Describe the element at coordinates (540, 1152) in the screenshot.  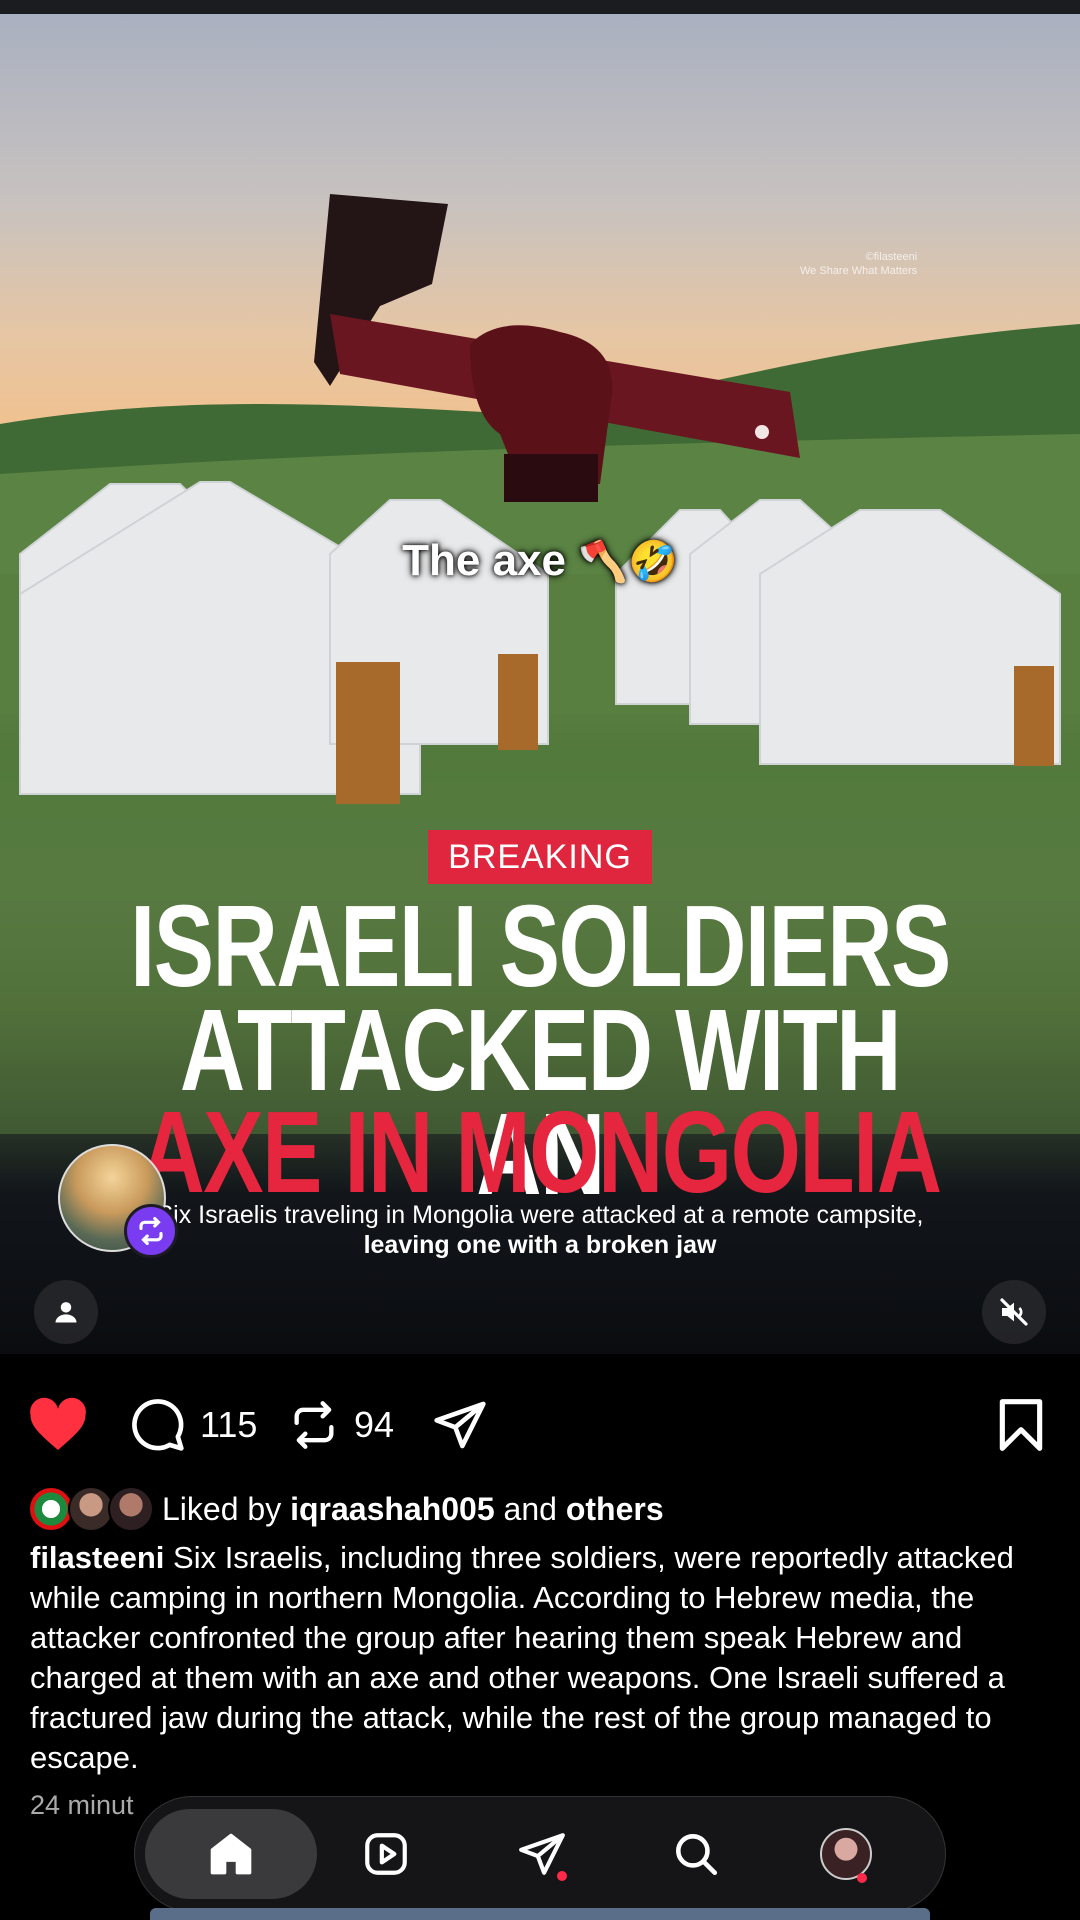
I see `headline-line-3: AXE IN MONGOLIA` at that location.